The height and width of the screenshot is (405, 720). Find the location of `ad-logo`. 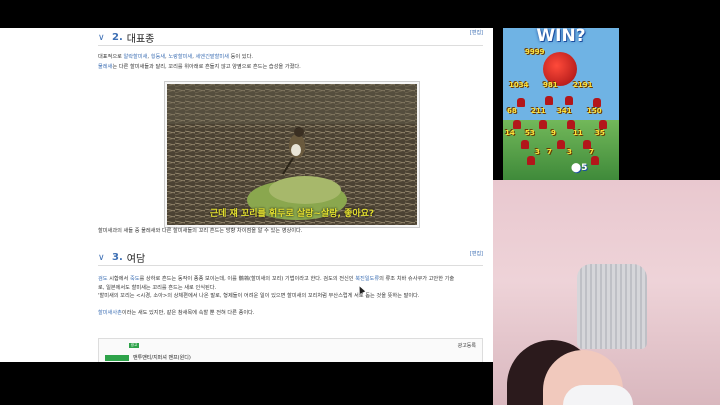

ad-logo is located at coordinates (117, 358).